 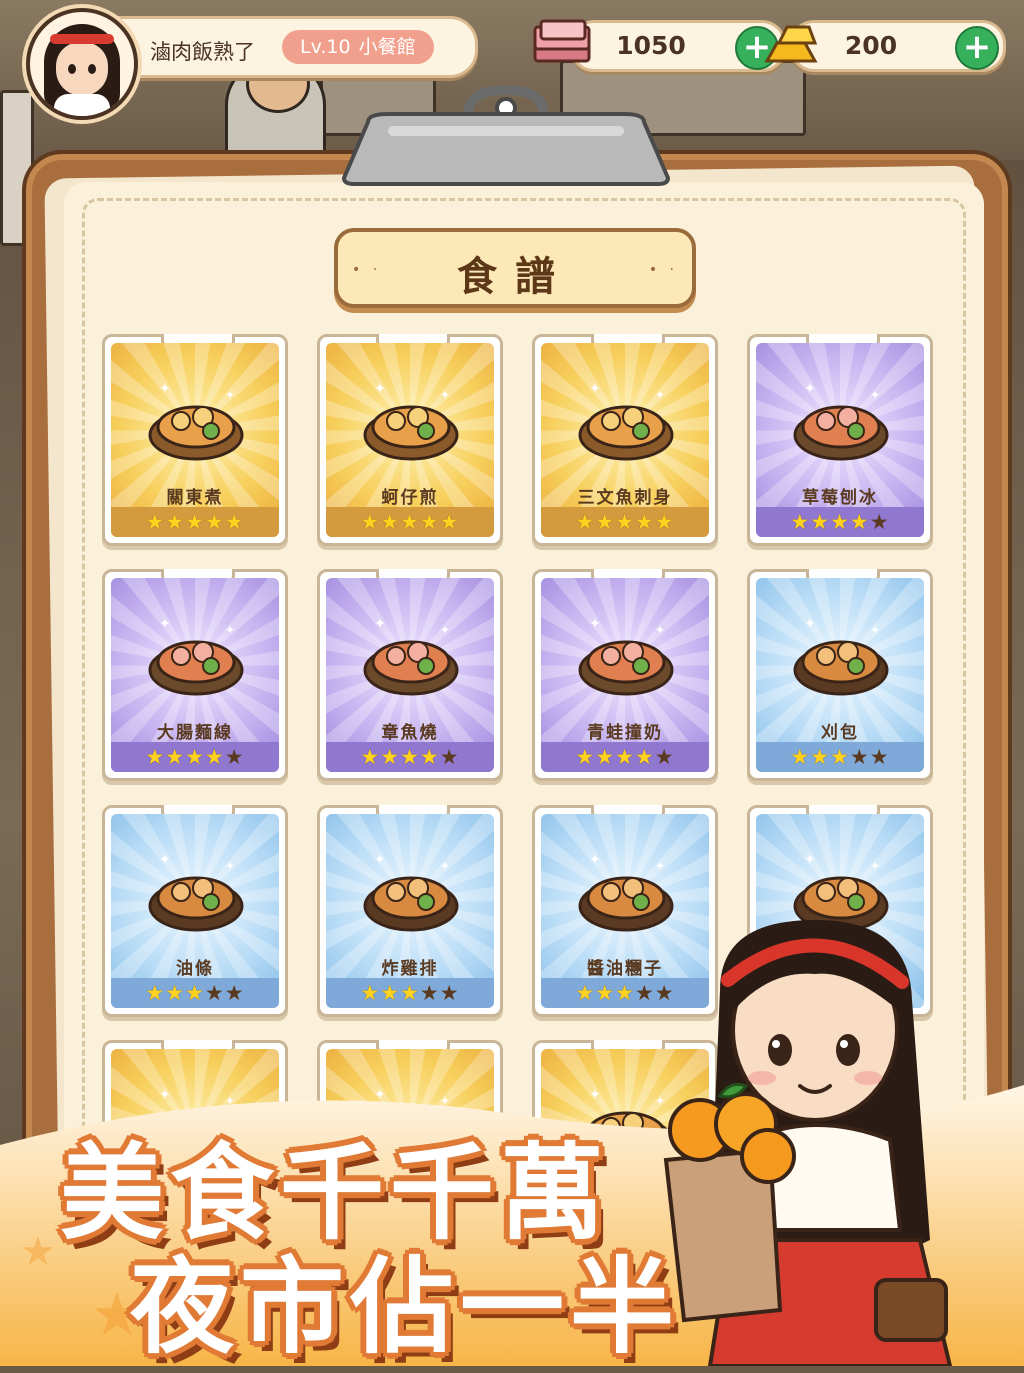 What do you see at coordinates (840, 733) in the screenshot?
I see `recipe-name: 刈包` at bounding box center [840, 733].